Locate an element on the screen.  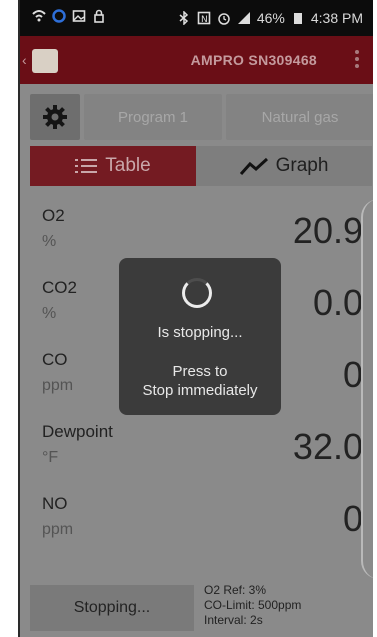
list-icon is located at coordinates (86, 166).